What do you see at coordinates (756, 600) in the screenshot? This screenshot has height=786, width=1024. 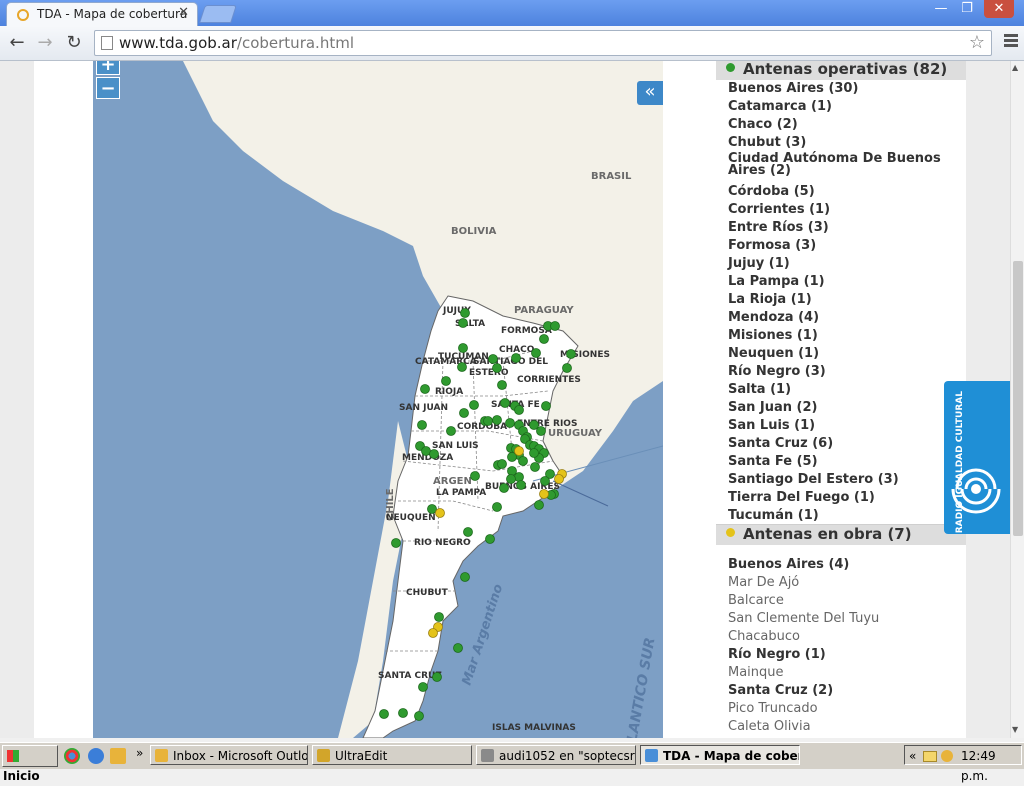 I see `obra-item: Balcarce` at bounding box center [756, 600].